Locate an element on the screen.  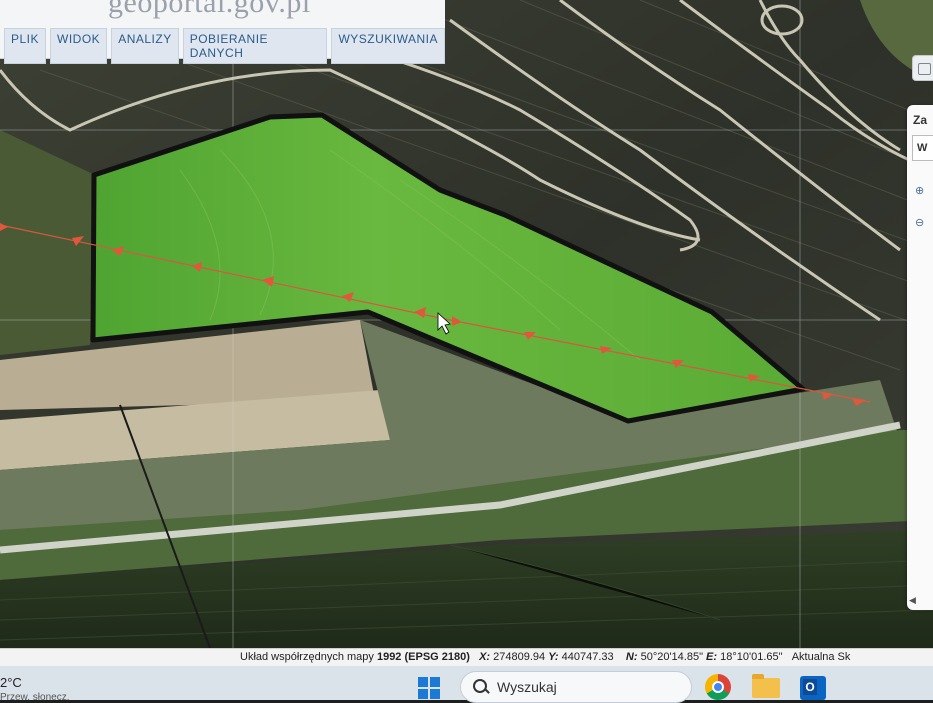
weather-description: Przew. słonecz. is located at coordinates (35, 697).